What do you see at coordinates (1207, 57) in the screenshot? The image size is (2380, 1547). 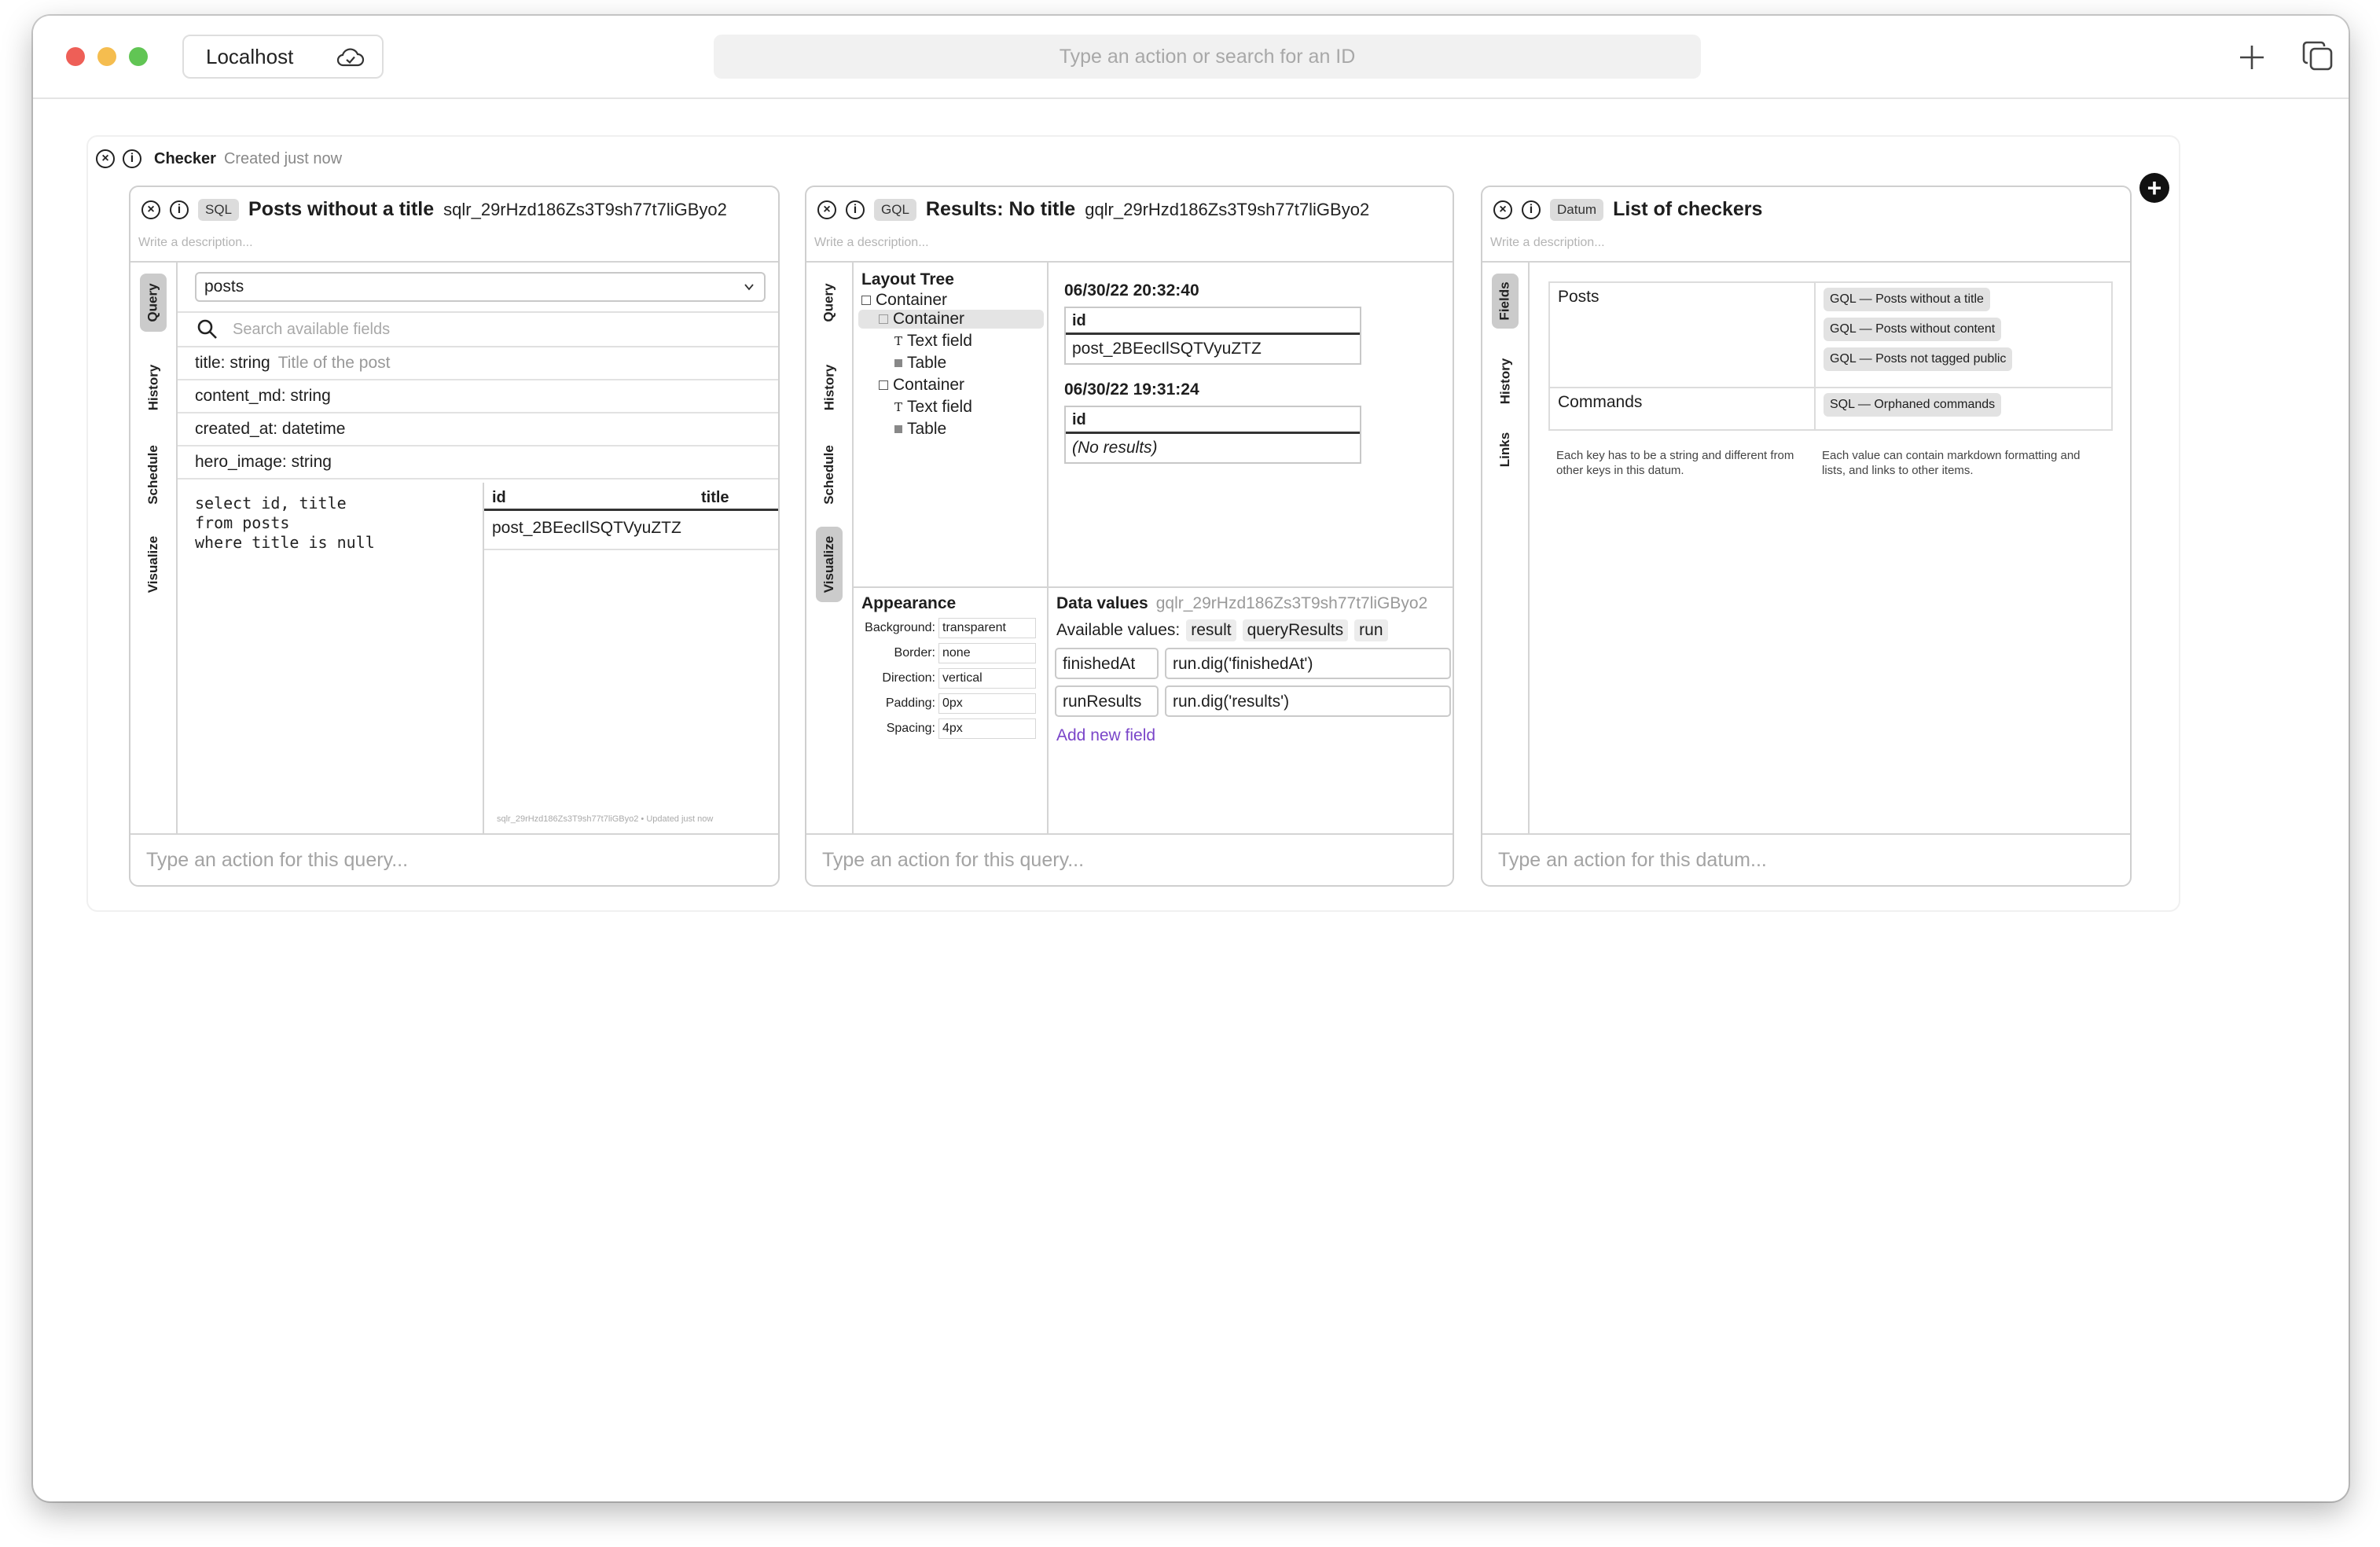 I see `command-search: Type an action or search for an ID` at bounding box center [1207, 57].